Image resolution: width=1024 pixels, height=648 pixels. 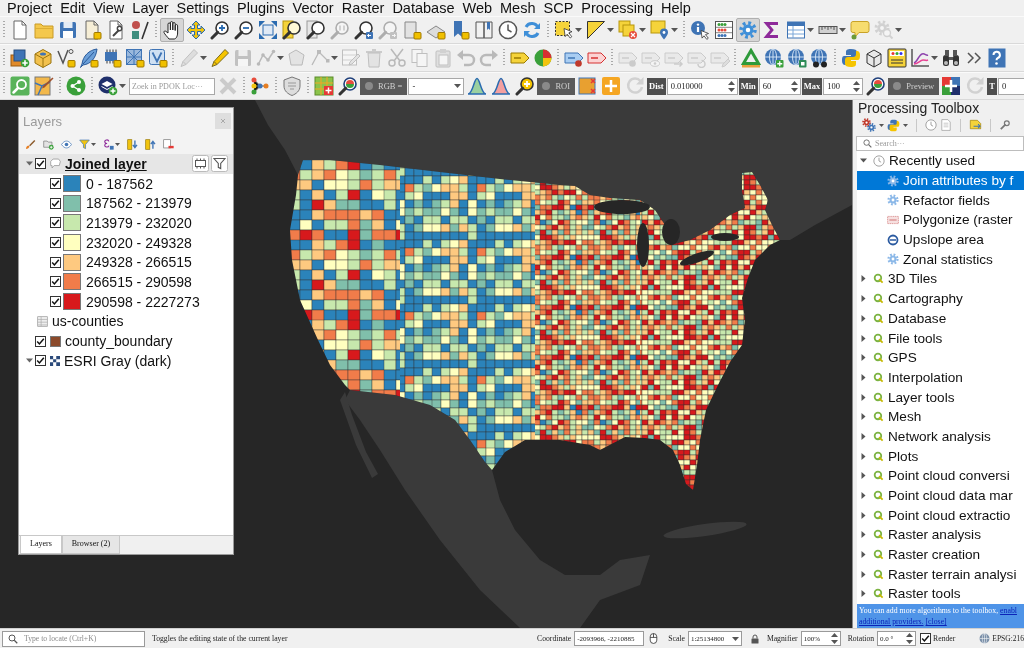 I want to click on paintbrush-icon, so click(x=30, y=144).